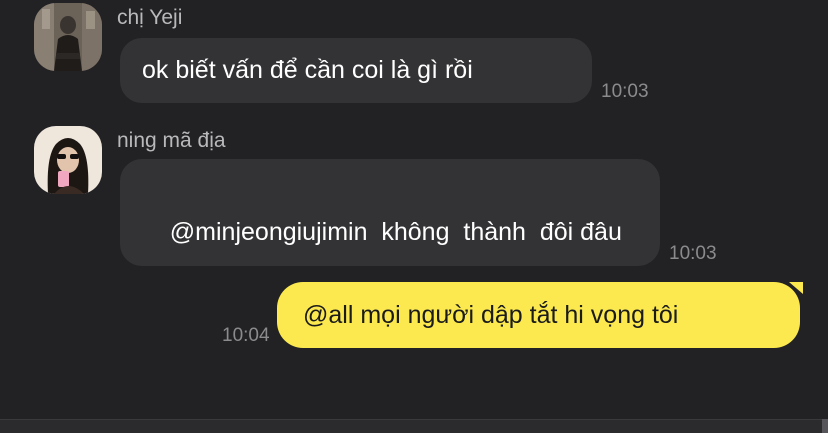 This screenshot has height=433, width=828. Describe the element at coordinates (825, 426) in the screenshot. I see `scrollbar-thumb` at that location.